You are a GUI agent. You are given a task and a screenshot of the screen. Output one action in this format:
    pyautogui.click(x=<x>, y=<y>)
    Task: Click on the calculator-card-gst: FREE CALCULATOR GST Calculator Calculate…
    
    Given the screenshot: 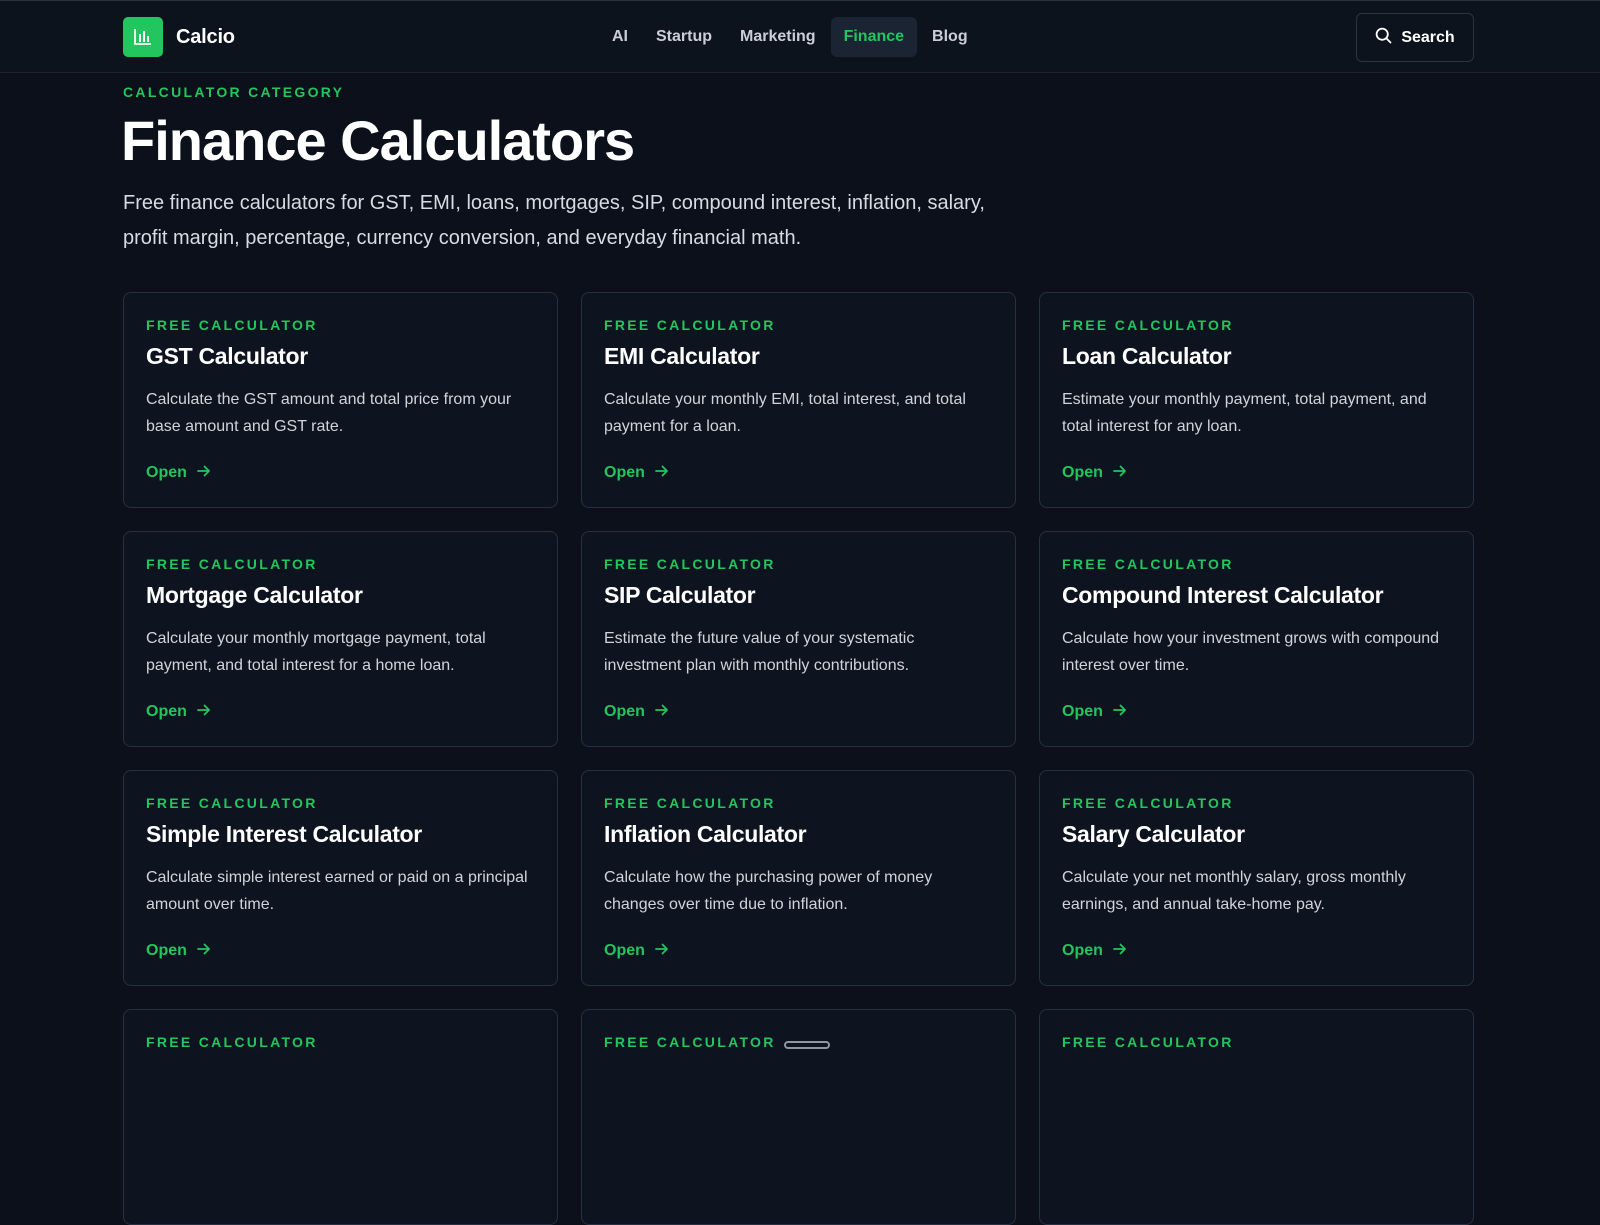 What is the action you would take?
    pyautogui.click(x=340, y=400)
    